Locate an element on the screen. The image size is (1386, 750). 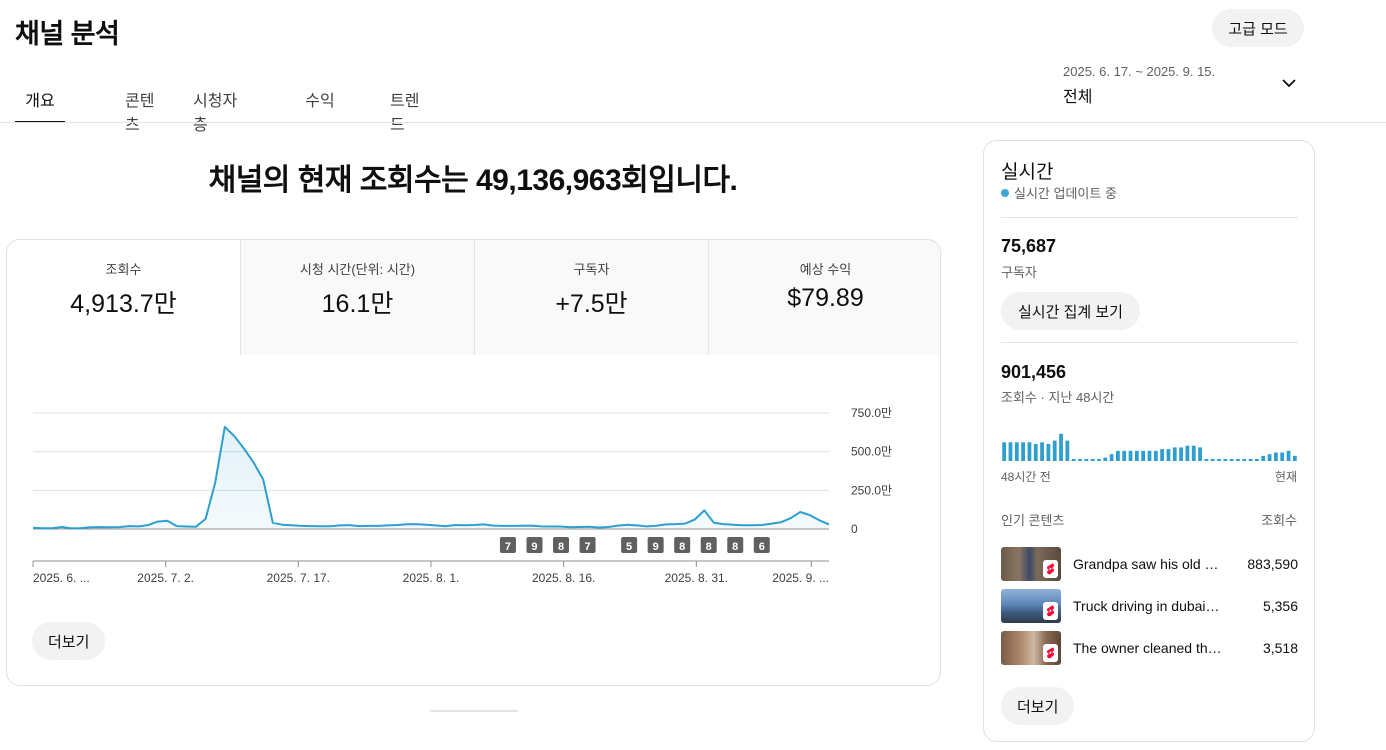
chevron-down-icon is located at coordinates (1289, 83).